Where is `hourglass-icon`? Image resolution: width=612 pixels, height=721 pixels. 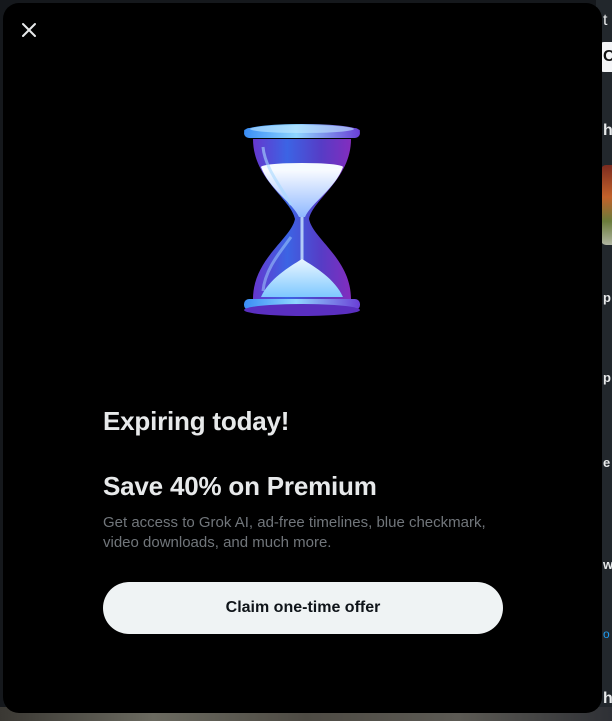
hourglass-icon is located at coordinates (302, 220).